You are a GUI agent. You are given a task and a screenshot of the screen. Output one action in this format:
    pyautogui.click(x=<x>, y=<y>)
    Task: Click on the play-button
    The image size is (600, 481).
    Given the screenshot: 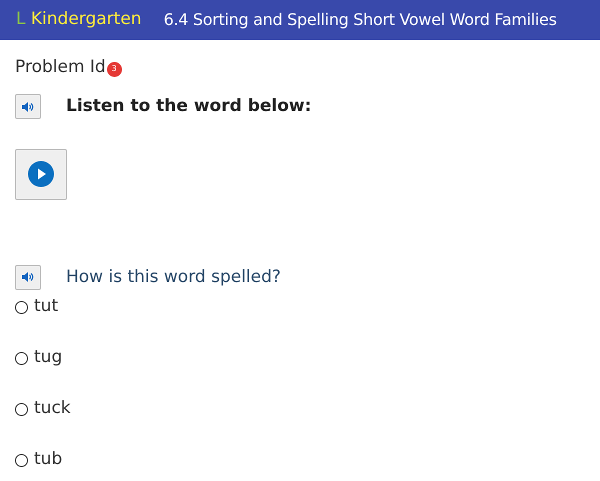 What is the action you would take?
    pyautogui.click(x=41, y=174)
    